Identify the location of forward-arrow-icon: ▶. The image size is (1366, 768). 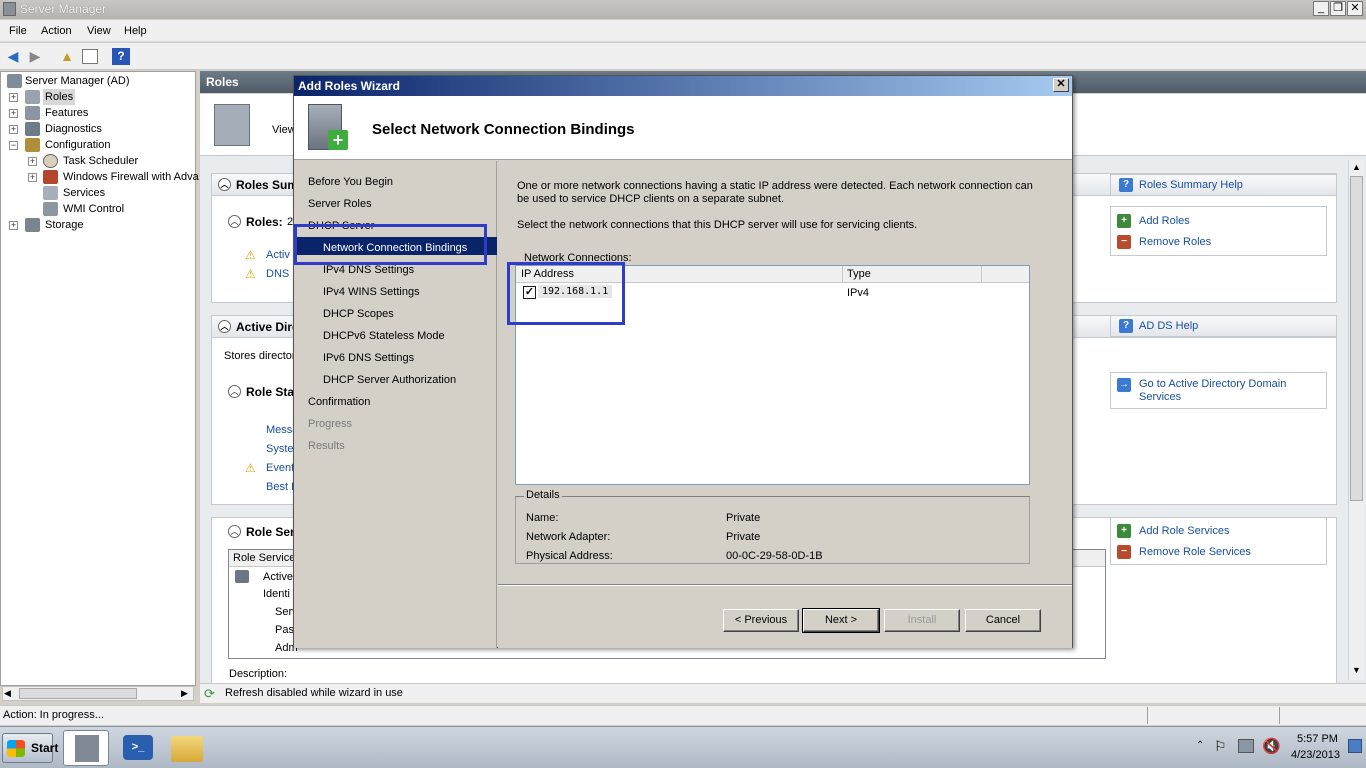
(35, 56).